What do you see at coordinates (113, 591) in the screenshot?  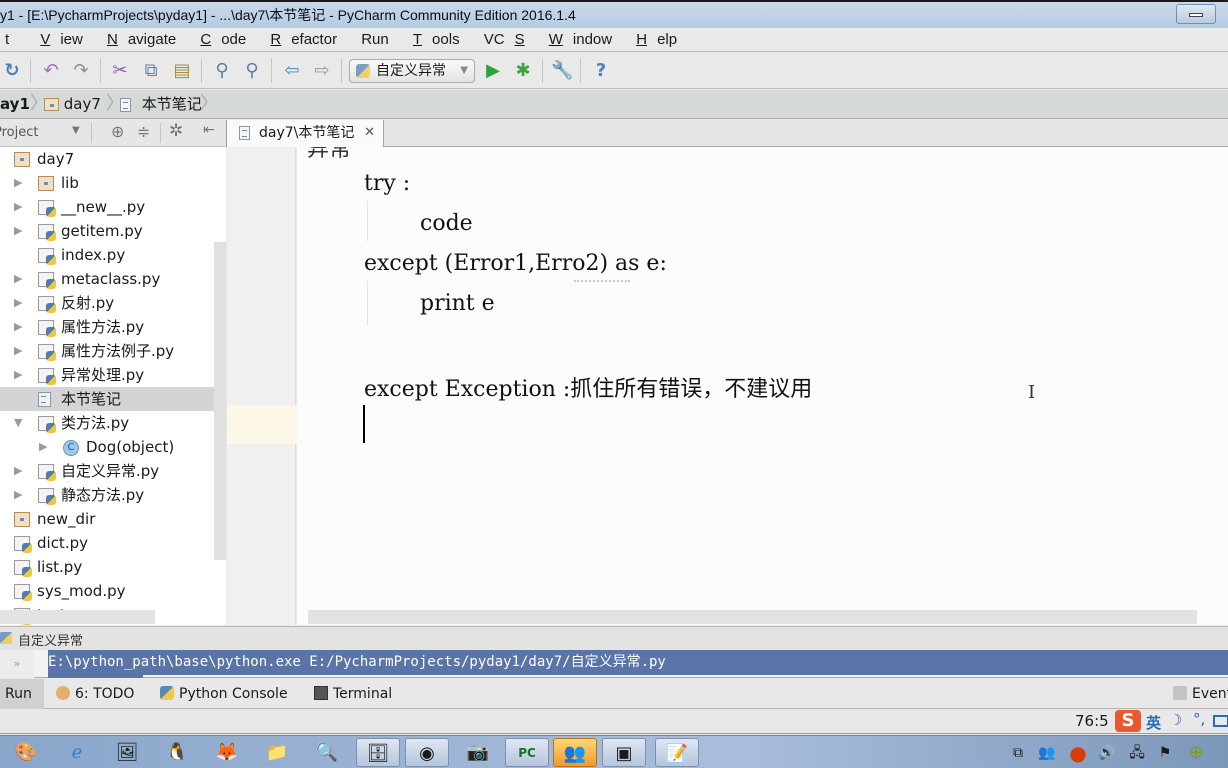 I see `tree-item: sys_mod.py` at bounding box center [113, 591].